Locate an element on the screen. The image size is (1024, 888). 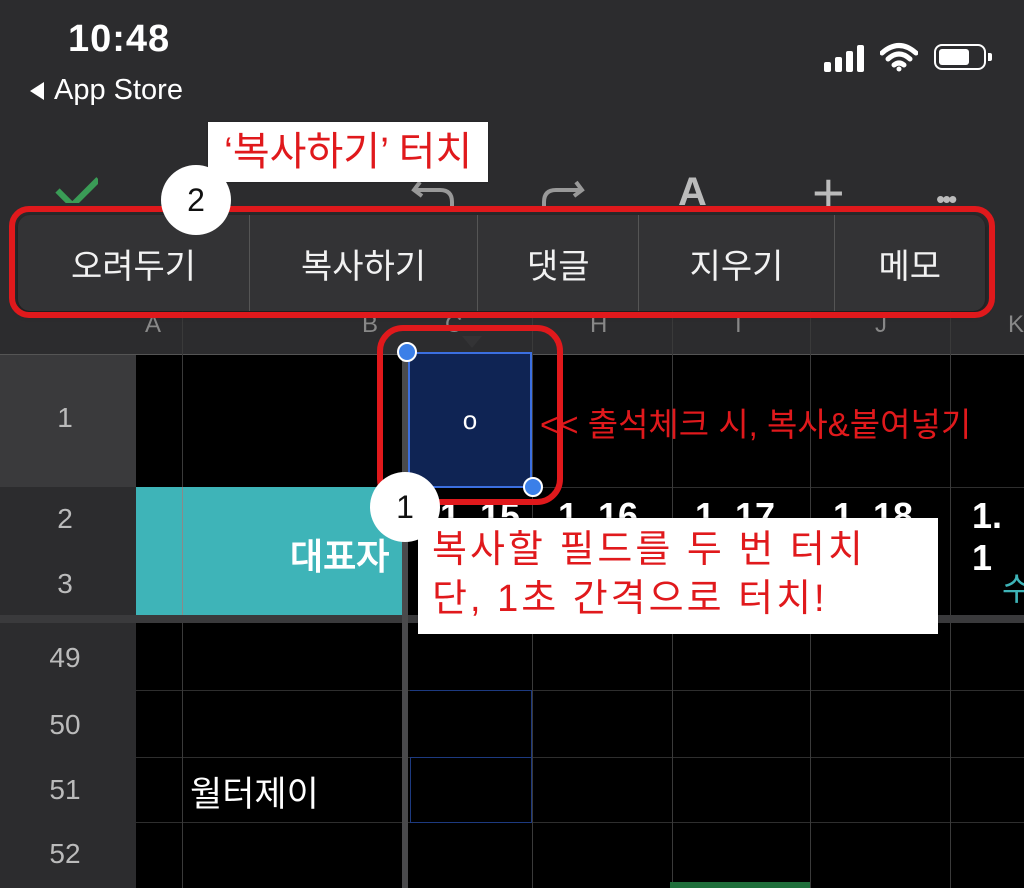
step2-highlight is located at coordinates (502, 262).